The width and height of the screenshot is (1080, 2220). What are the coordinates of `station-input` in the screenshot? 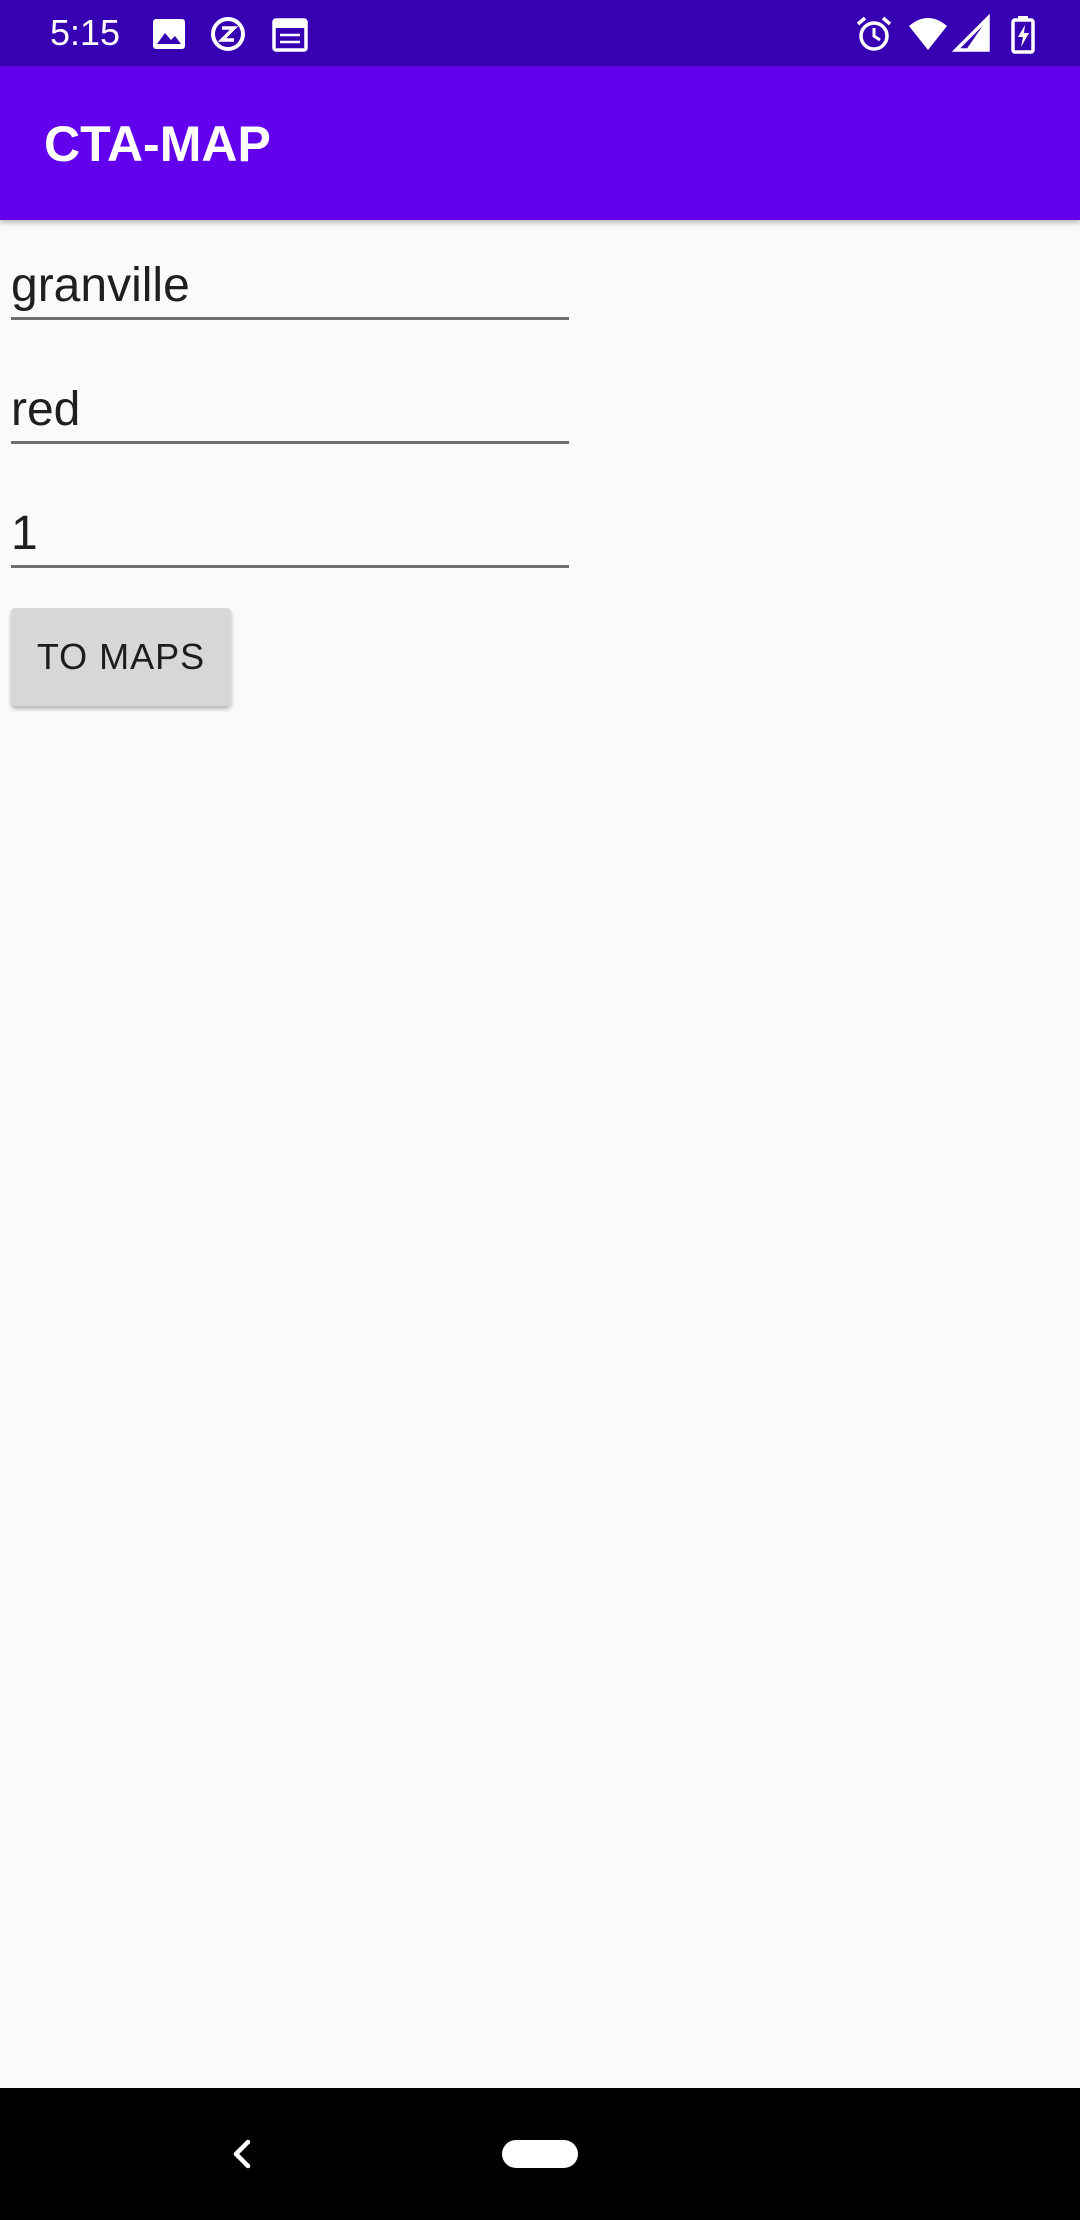 It's located at (290, 287).